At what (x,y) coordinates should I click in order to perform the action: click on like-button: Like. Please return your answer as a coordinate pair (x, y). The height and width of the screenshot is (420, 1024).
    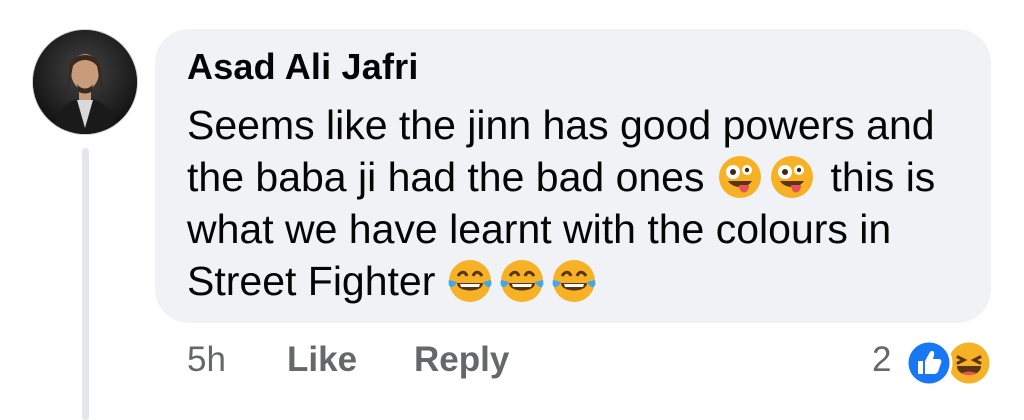
    Looking at the image, I should click on (322, 360).